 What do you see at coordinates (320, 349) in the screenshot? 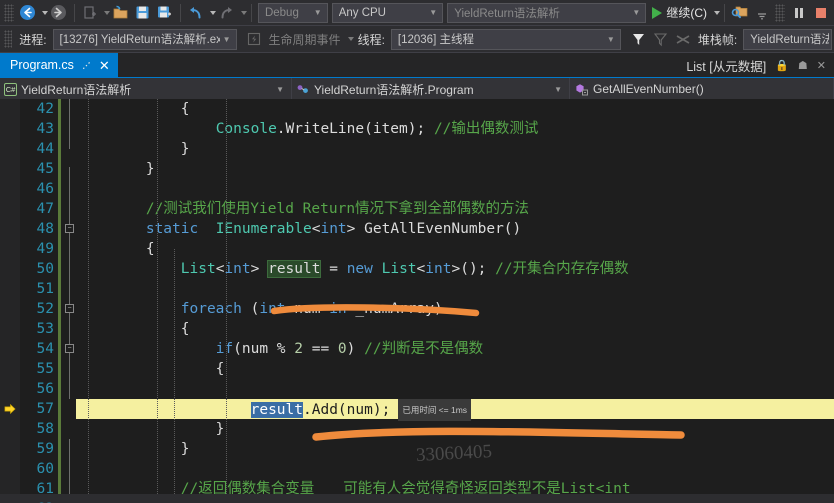
I see `code-token: ==` at bounding box center [320, 349].